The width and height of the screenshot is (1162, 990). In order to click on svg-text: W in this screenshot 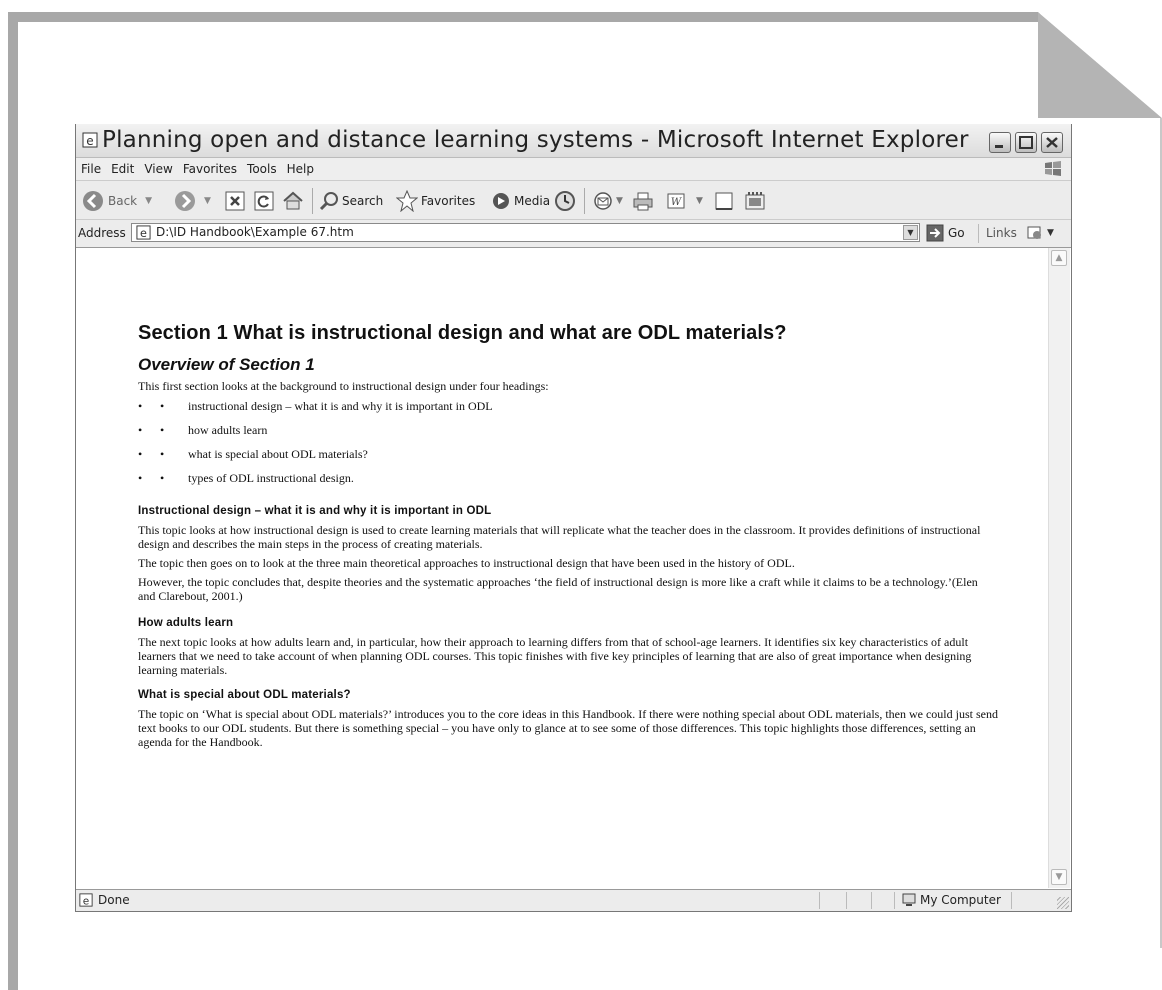, I will do `click(676, 202)`.